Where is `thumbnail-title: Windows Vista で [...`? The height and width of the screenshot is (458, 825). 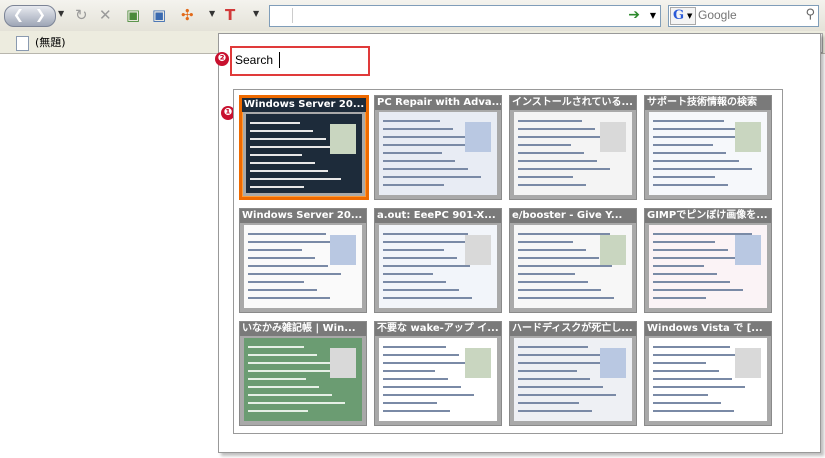
thumbnail-title: Windows Vista で [... is located at coordinates (708, 329).